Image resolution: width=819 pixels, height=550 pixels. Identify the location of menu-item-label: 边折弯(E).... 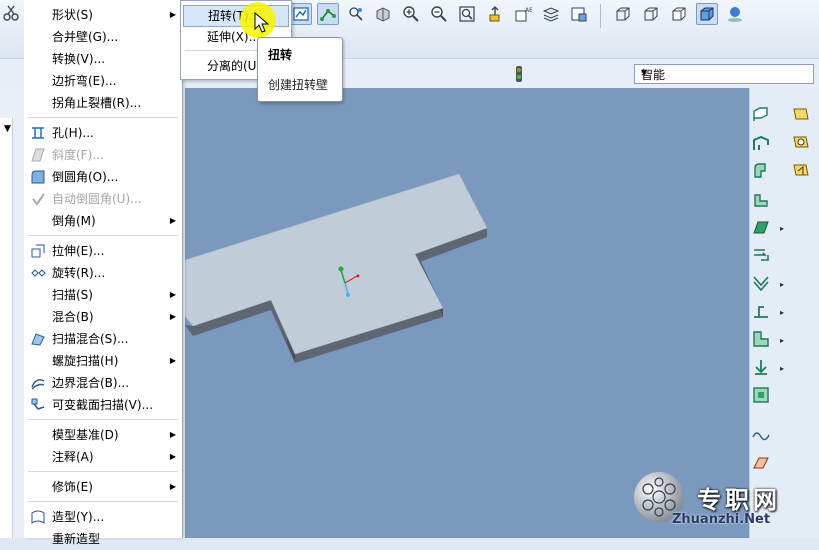
(84, 81).